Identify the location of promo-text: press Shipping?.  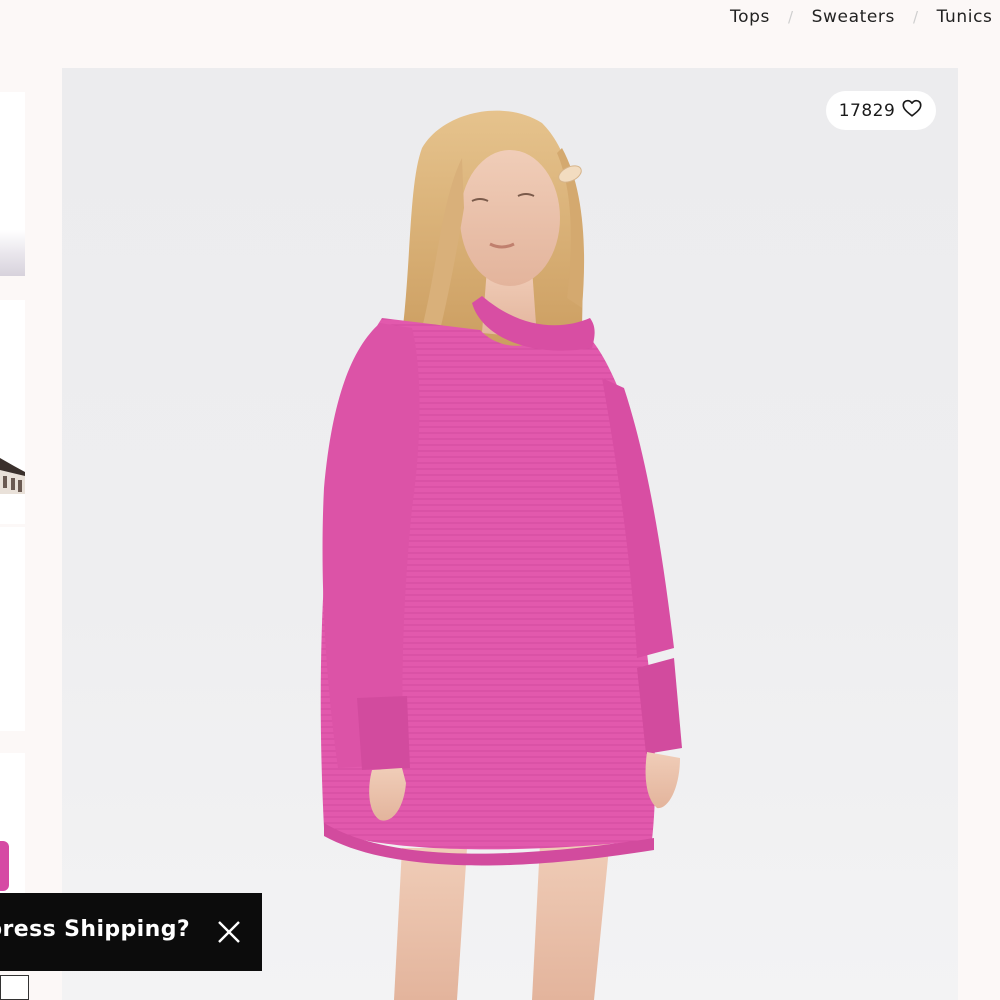
(95, 929).